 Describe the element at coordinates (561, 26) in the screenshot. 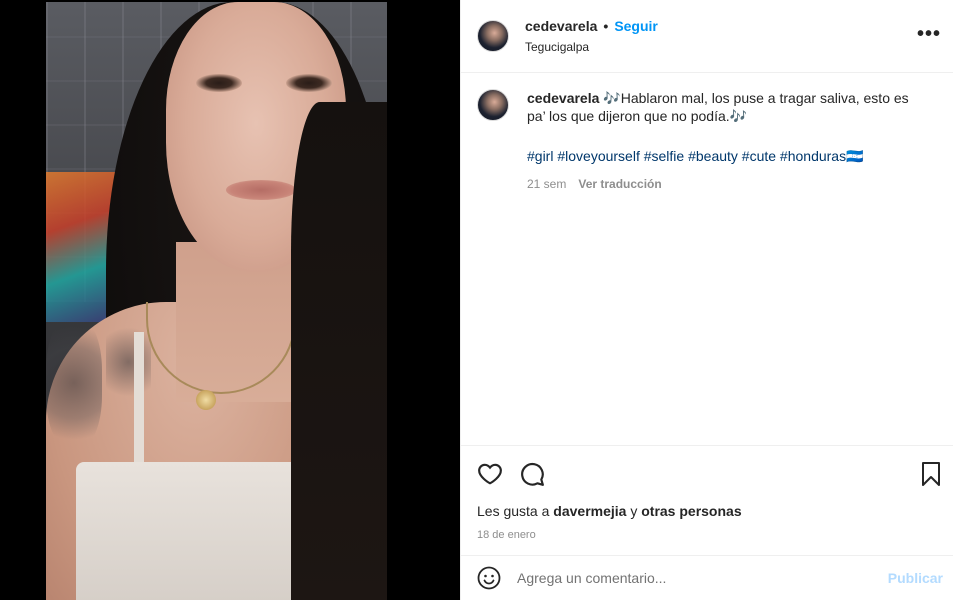

I see `header-username: cedevarela` at that location.